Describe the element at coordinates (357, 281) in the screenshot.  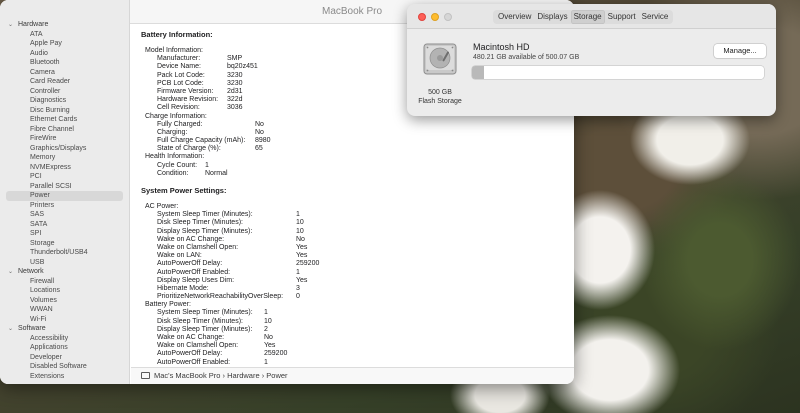
I see `info-row: Display Sleep Uses Dim: Yes` at that location.